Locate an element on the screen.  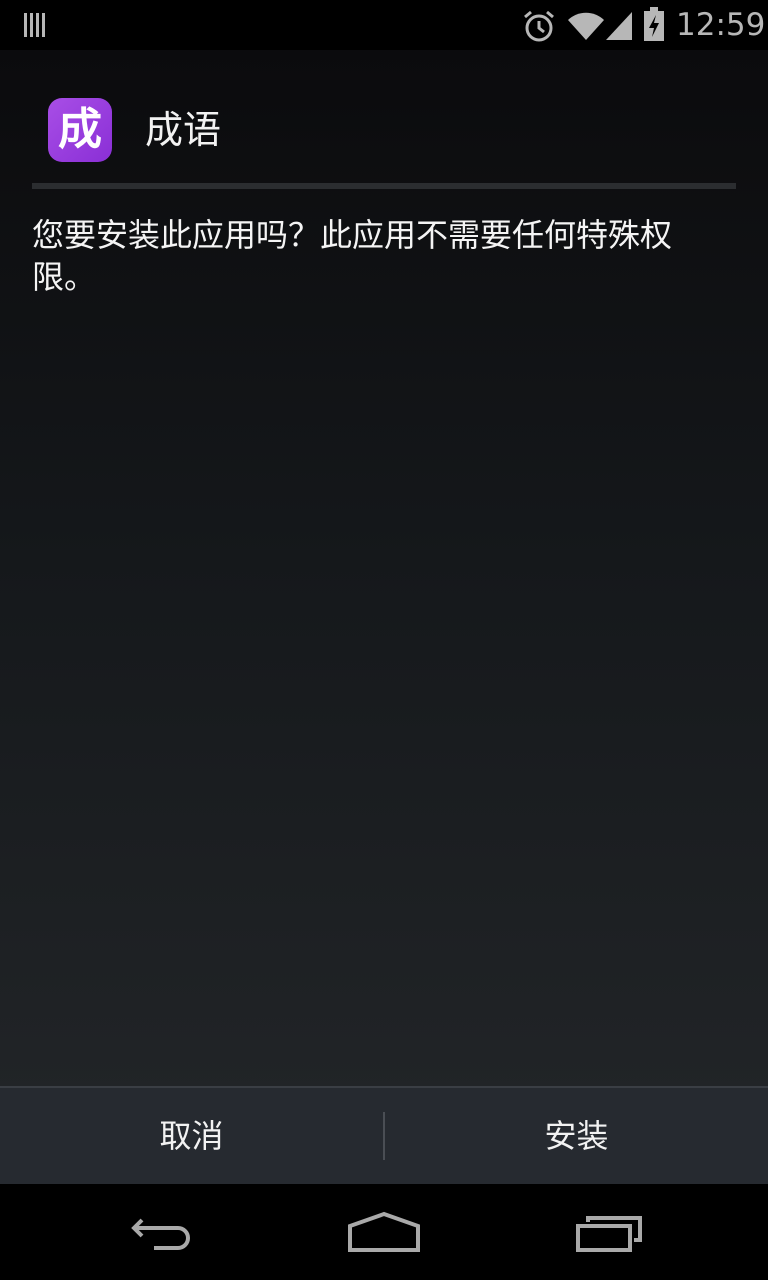
home-icon is located at coordinates (384, 1232).